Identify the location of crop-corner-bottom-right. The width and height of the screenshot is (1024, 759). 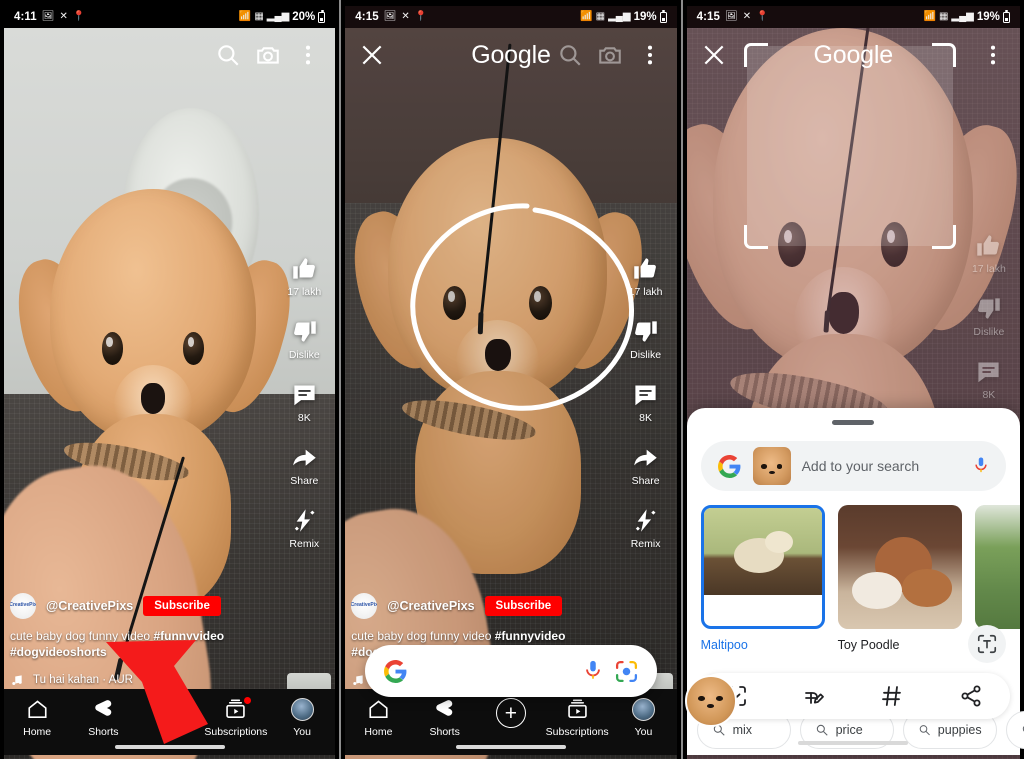
(943, 237).